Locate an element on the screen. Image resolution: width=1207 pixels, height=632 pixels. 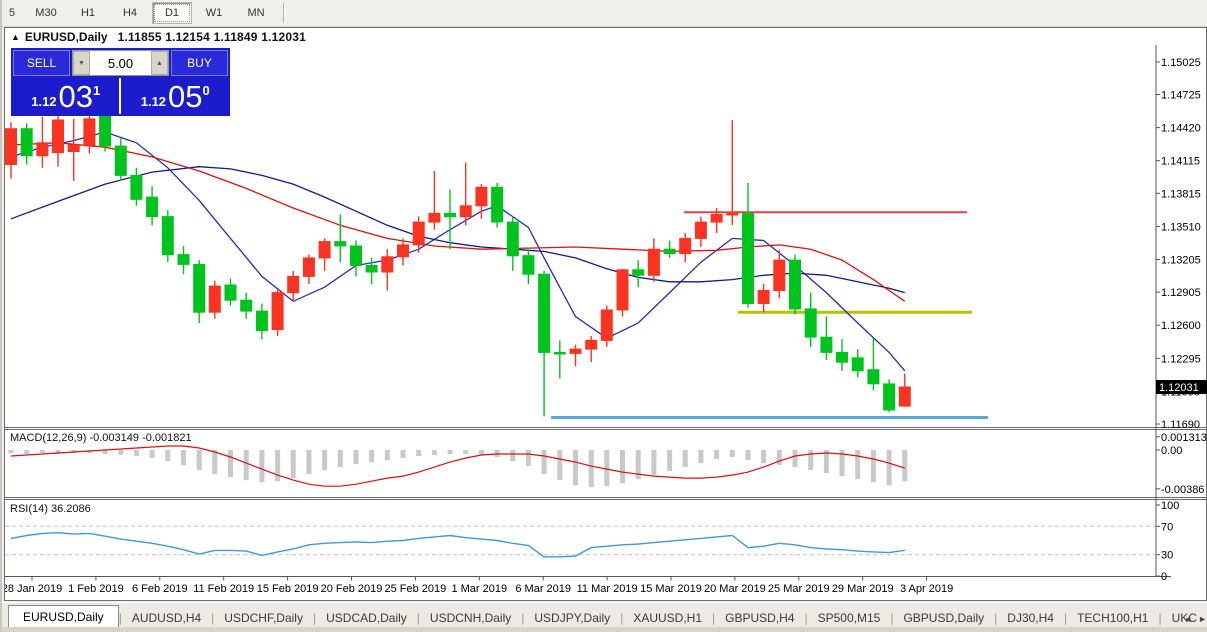
sell-button: SELL is located at coordinates (41, 63).